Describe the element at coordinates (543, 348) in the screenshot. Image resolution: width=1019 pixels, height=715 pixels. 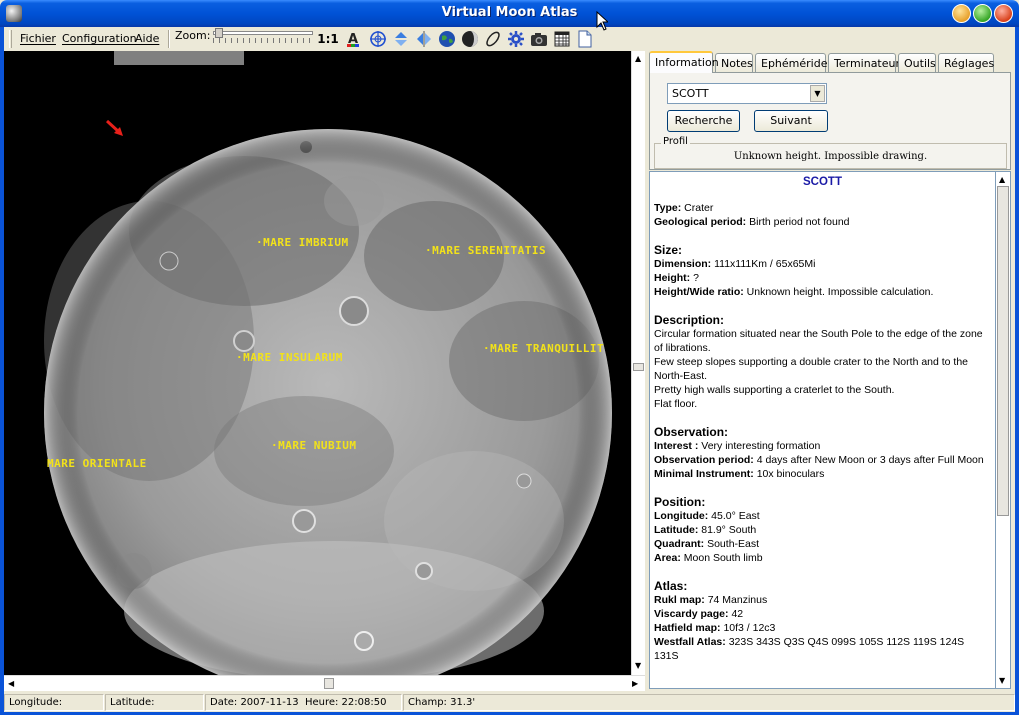
I see `label-mare-tranquillitatis: ·MARE TRANQUILLIT` at that location.